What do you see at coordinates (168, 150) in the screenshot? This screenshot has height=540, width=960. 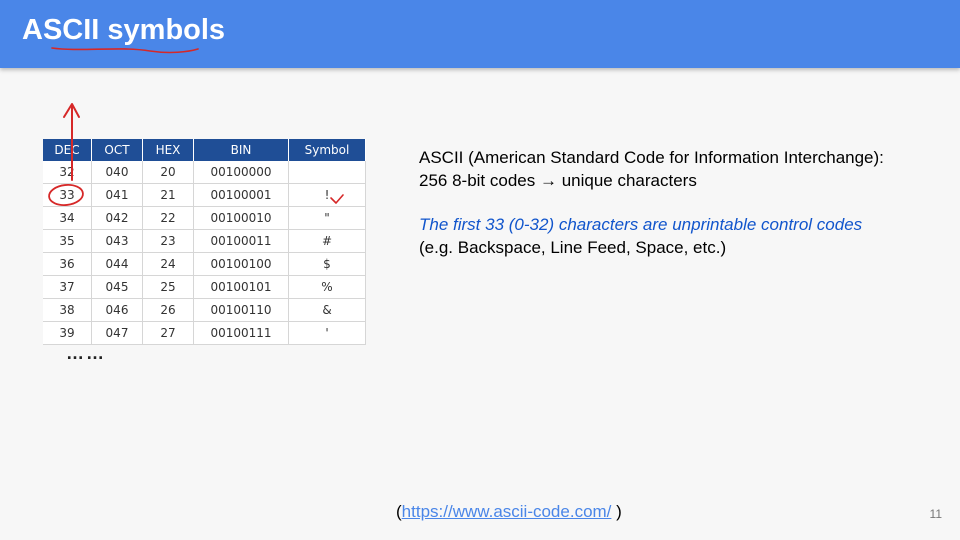 I see `column-header-hex: HEX` at bounding box center [168, 150].